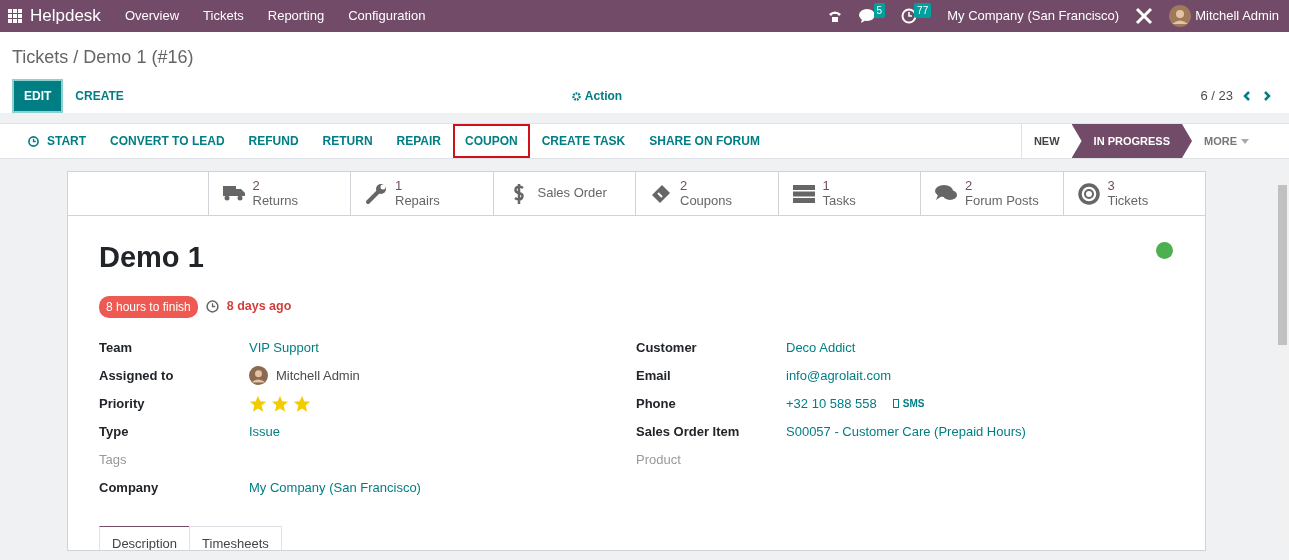 Image resolution: width=1289 pixels, height=560 pixels. What do you see at coordinates (145, 537) in the screenshot?
I see `notebook-tab: Description` at bounding box center [145, 537].